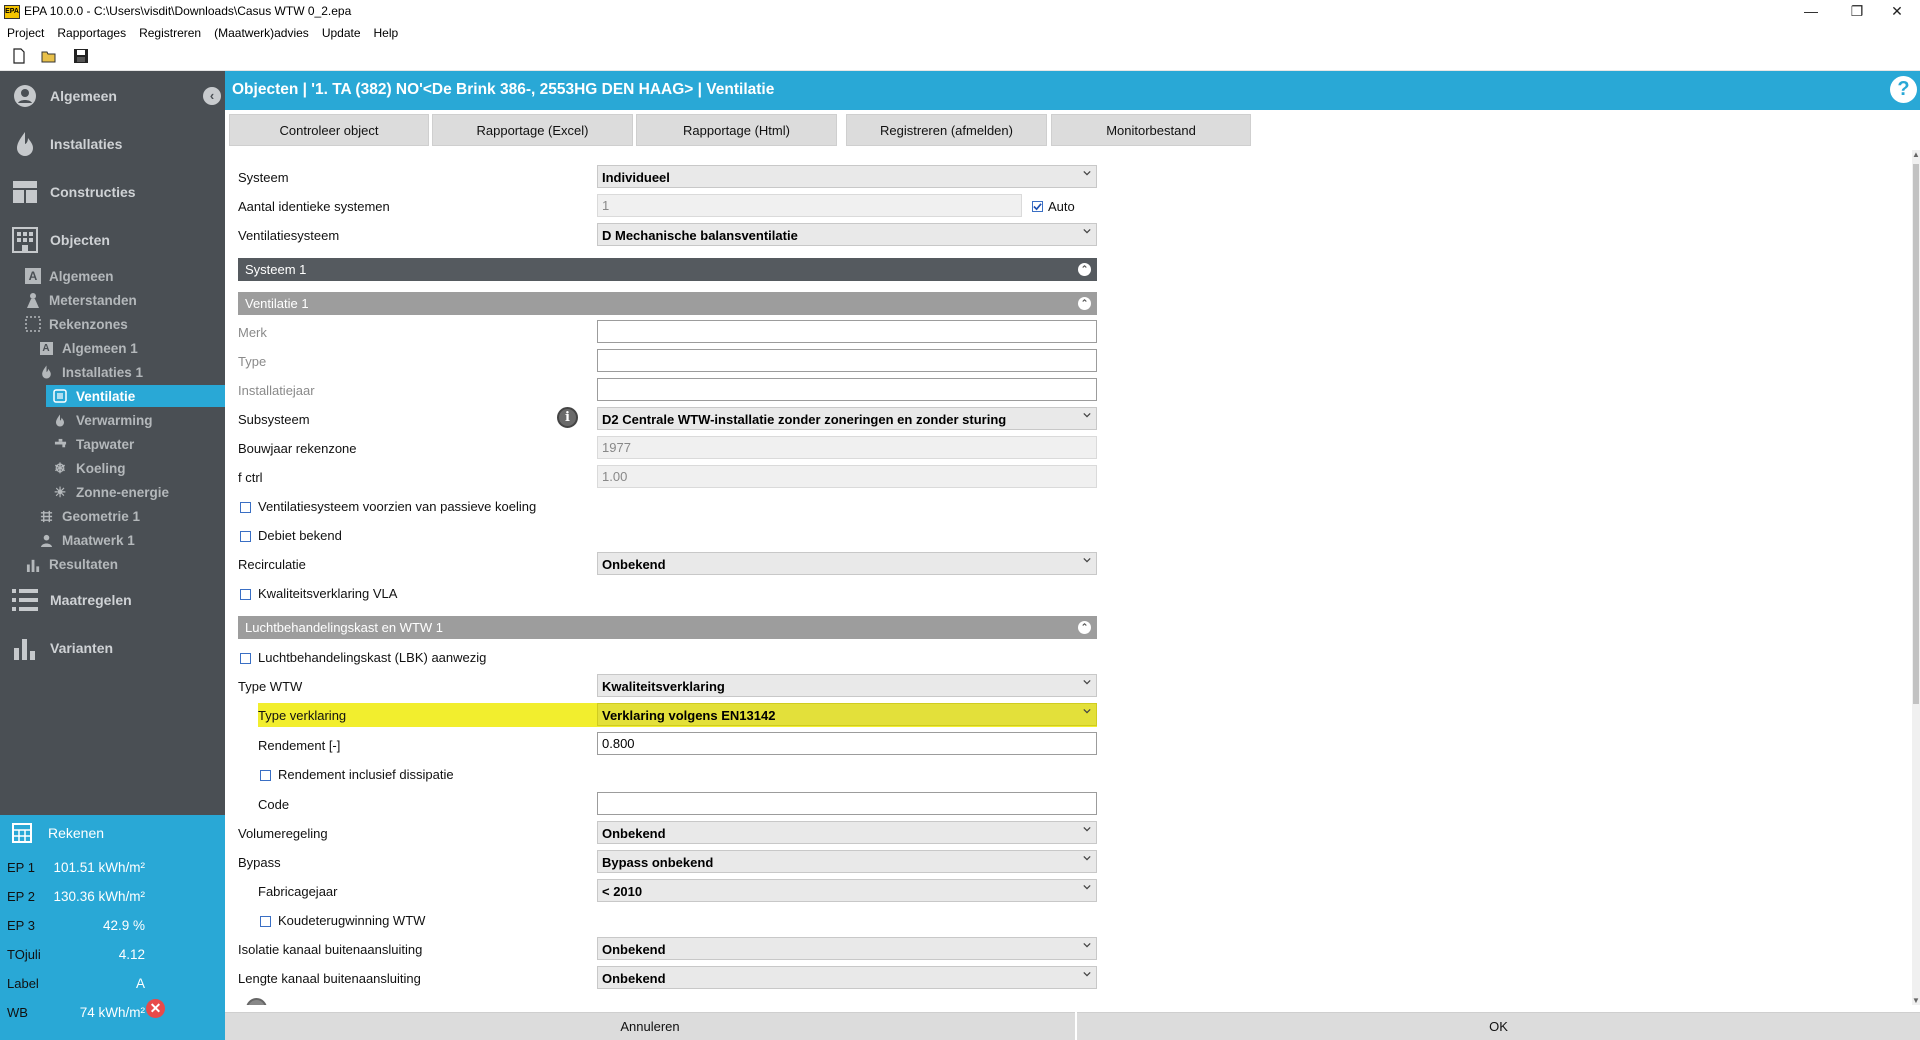 This screenshot has width=1920, height=1040. Describe the element at coordinates (103, 372) in the screenshot. I see `sidebar-label: Installaties 1` at that location.